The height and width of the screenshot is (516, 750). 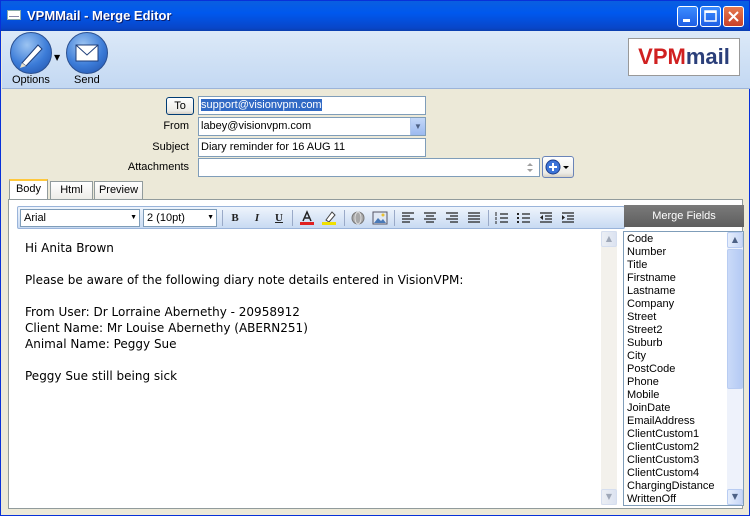 What do you see at coordinates (641, 317) in the screenshot?
I see `list-item: Street` at bounding box center [641, 317].